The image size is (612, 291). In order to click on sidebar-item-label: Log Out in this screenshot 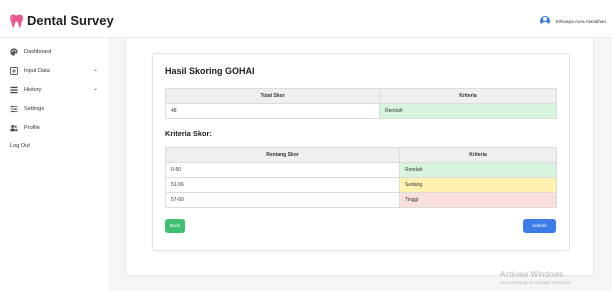, I will do `click(20, 146)`.